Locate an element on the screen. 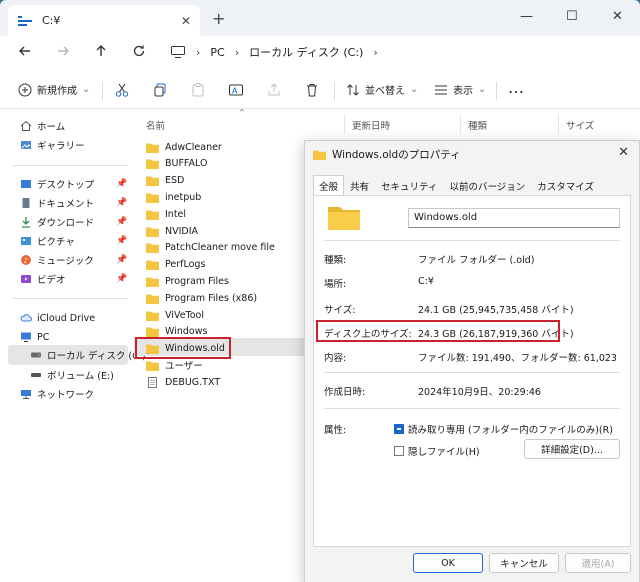 This screenshot has height=582, width=640. tab-sharing: 共有 is located at coordinates (359, 186).